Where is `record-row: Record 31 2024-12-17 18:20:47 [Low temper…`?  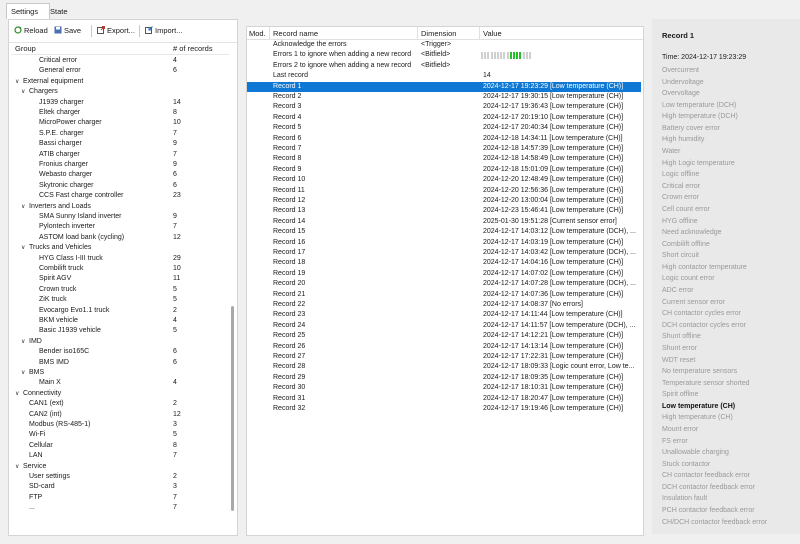
record-row: Record 31 2024-12-17 18:20:47 [Low temper… is located at coordinates (444, 399).